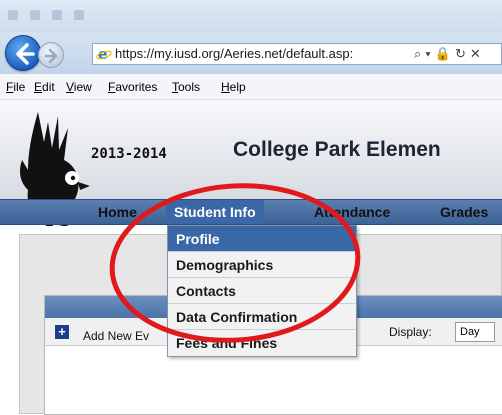 The height and width of the screenshot is (415, 502). Describe the element at coordinates (233, 87) in the screenshot. I see `menu-help: Help` at that location.